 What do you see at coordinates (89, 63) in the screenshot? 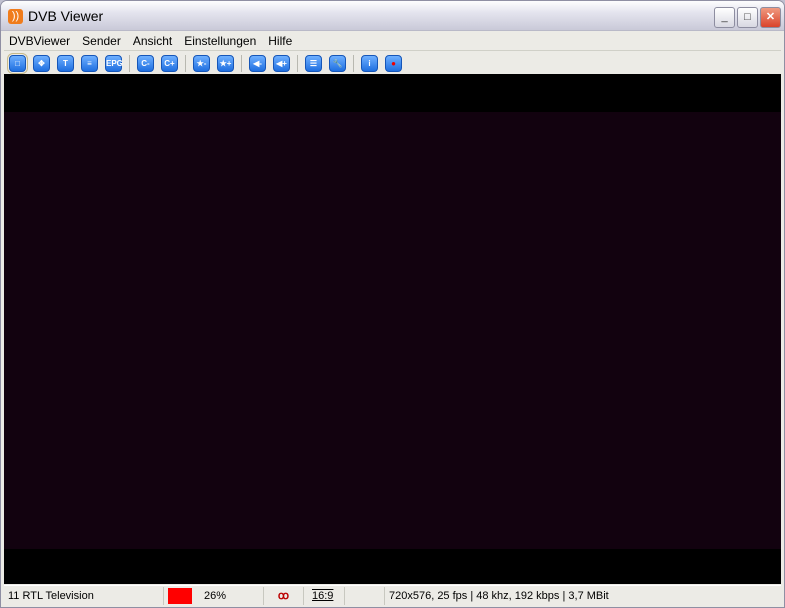
I see `osd-list-icon: ≡` at bounding box center [89, 63].